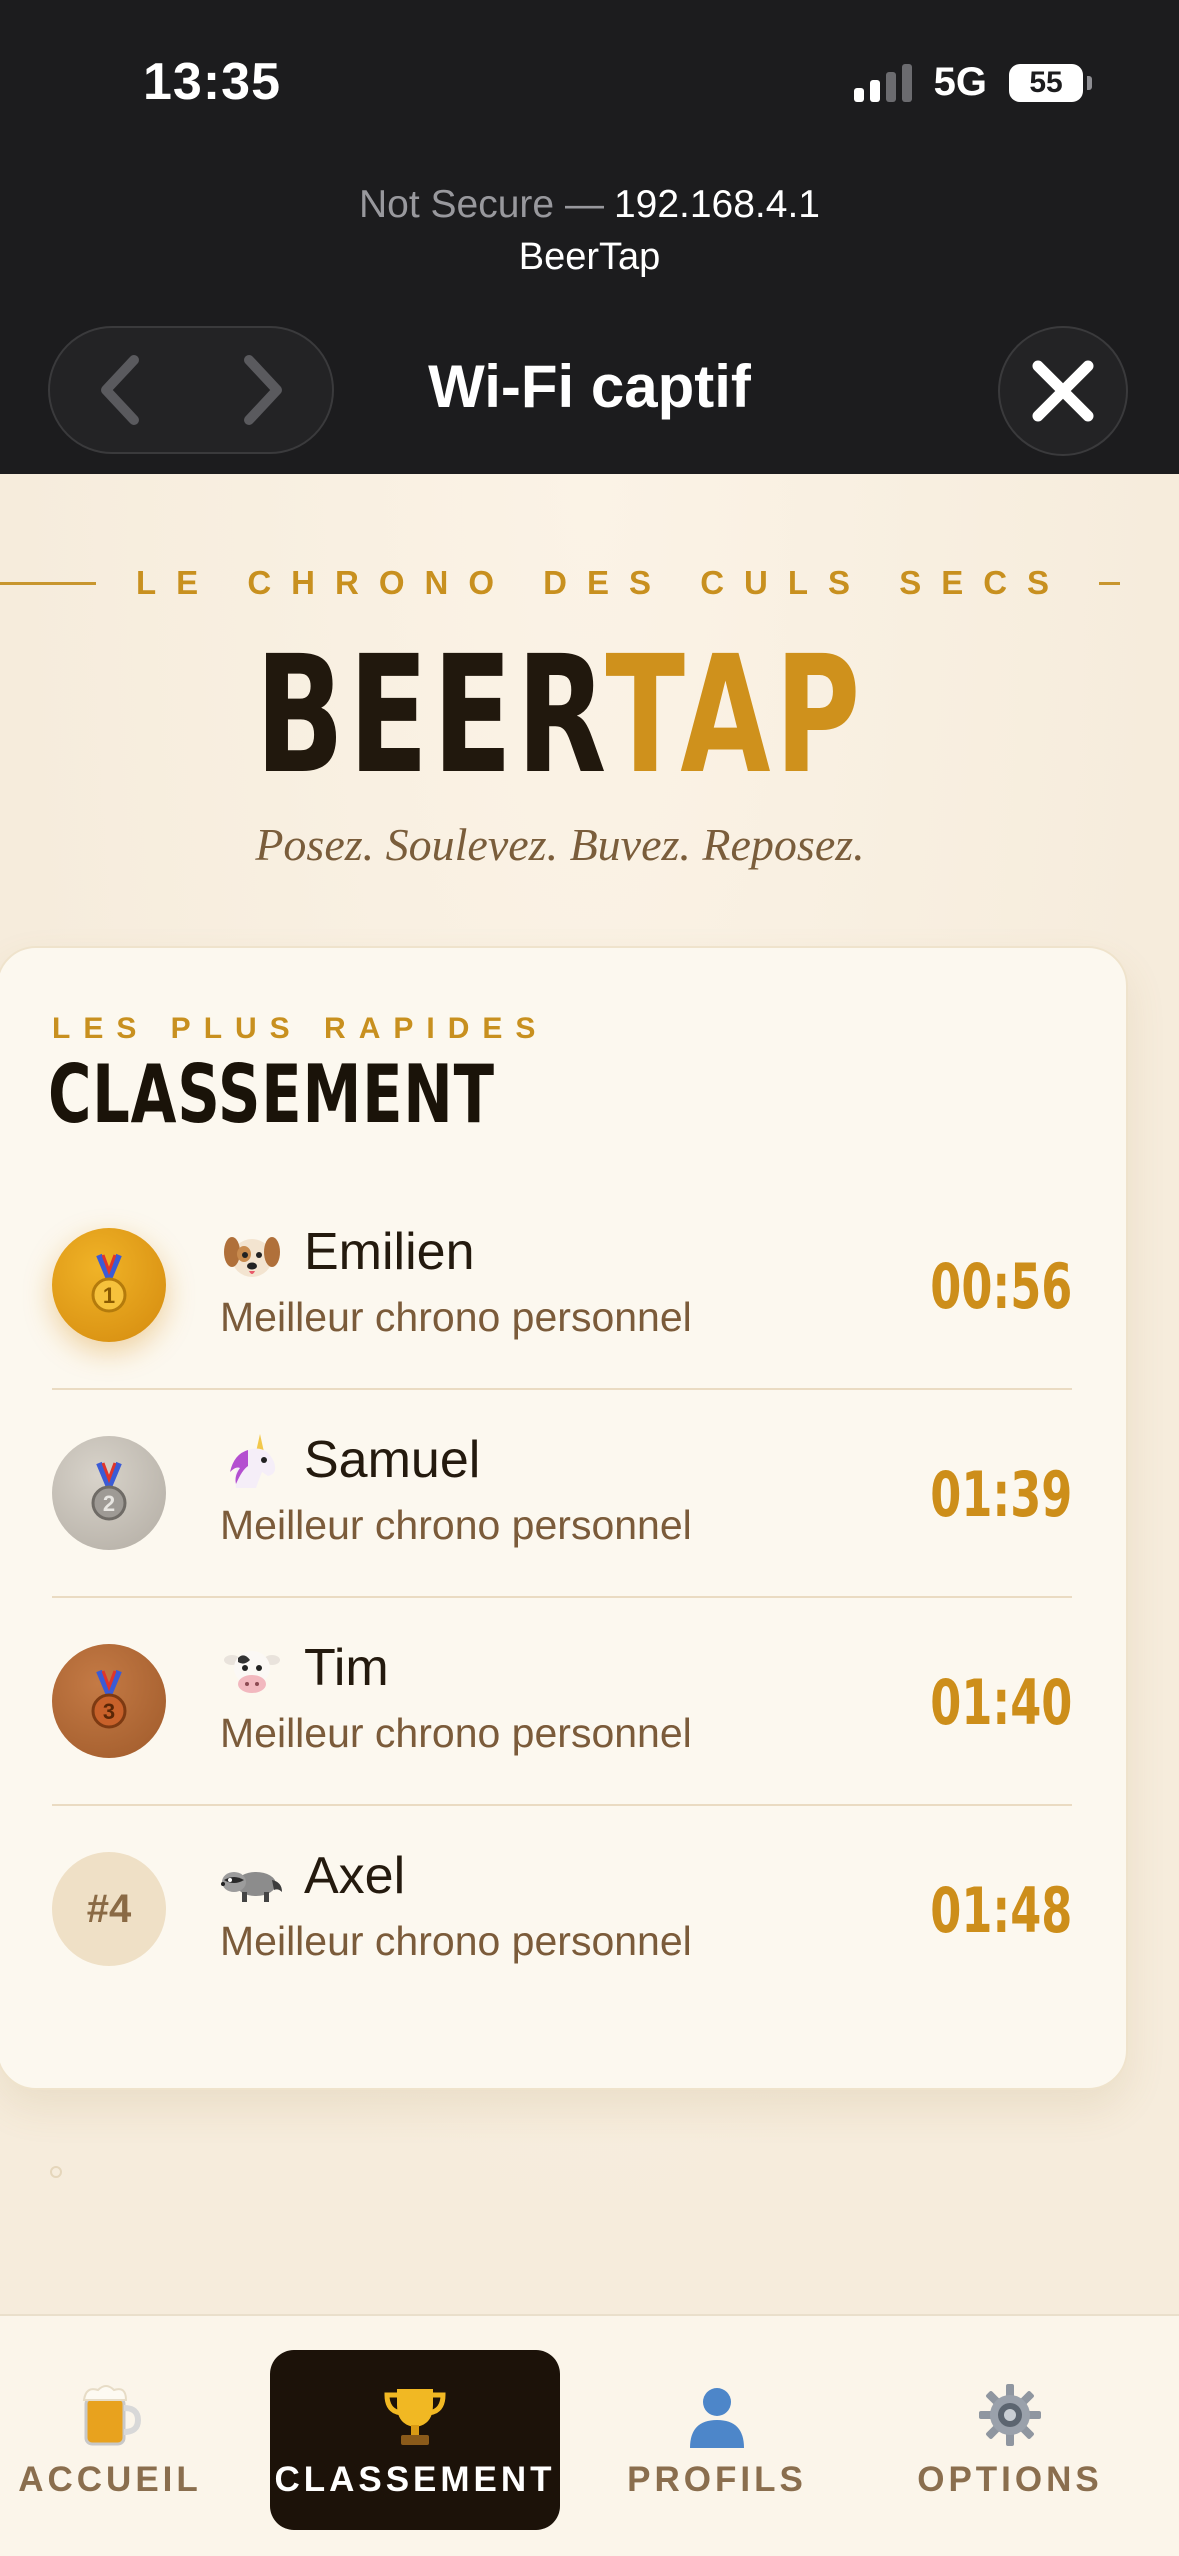  What do you see at coordinates (109, 1295) in the screenshot?
I see `svg-text: 1` at bounding box center [109, 1295].